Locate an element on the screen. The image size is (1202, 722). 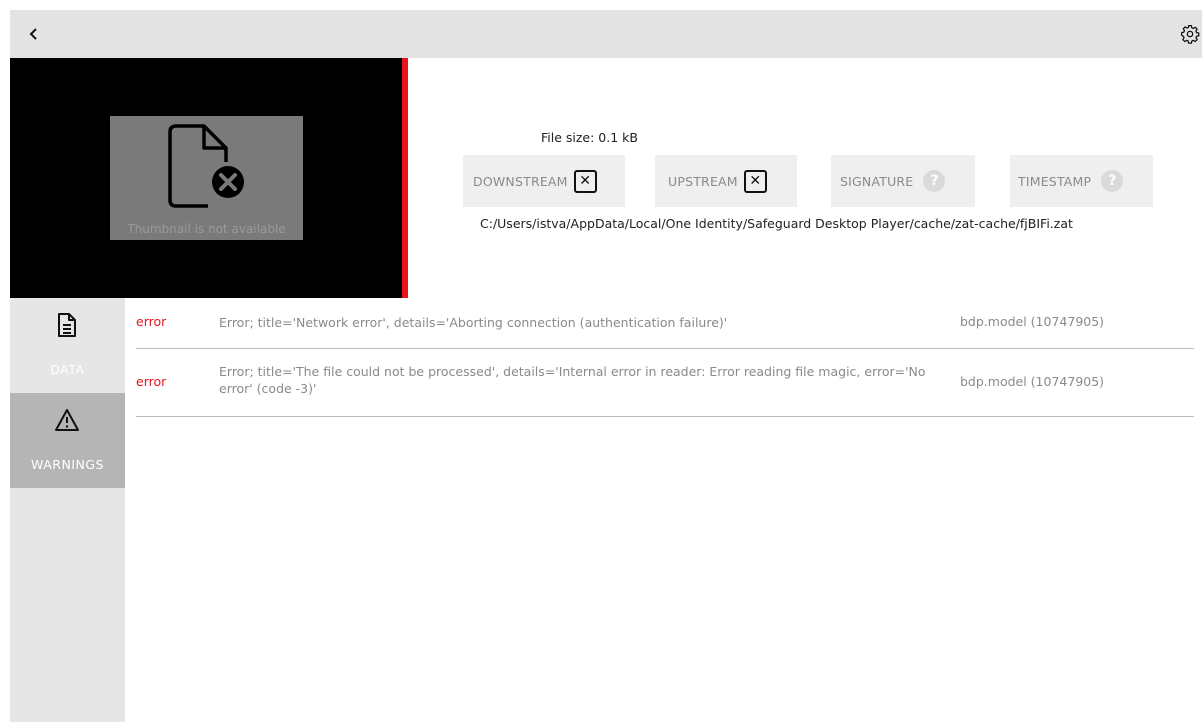
sidebar-item-warnings: WARNINGS is located at coordinates (67, 440).